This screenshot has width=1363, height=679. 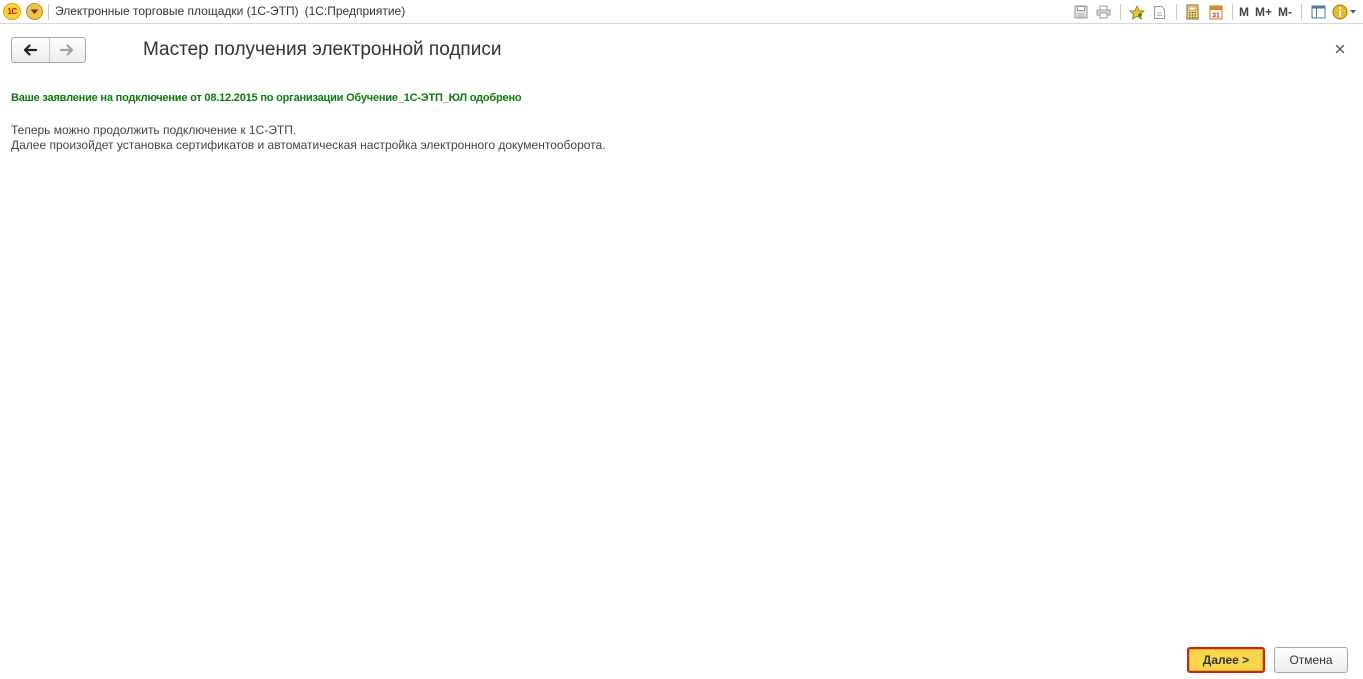 I want to click on chevron-down-icon, so click(x=34, y=11).